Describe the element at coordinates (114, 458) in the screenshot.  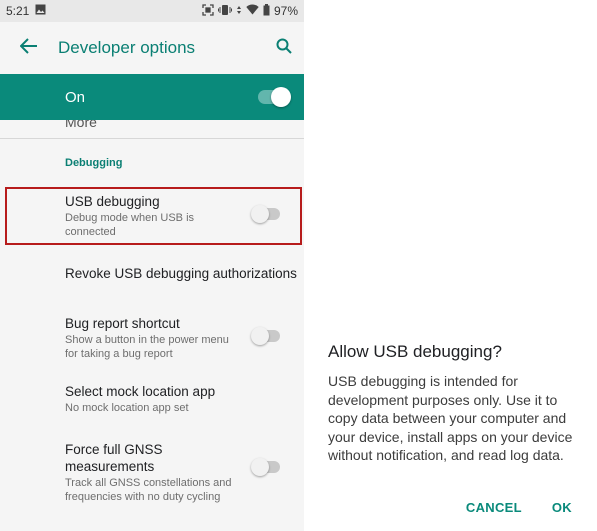
I see `item-title: Force full GNSS measurements` at that location.